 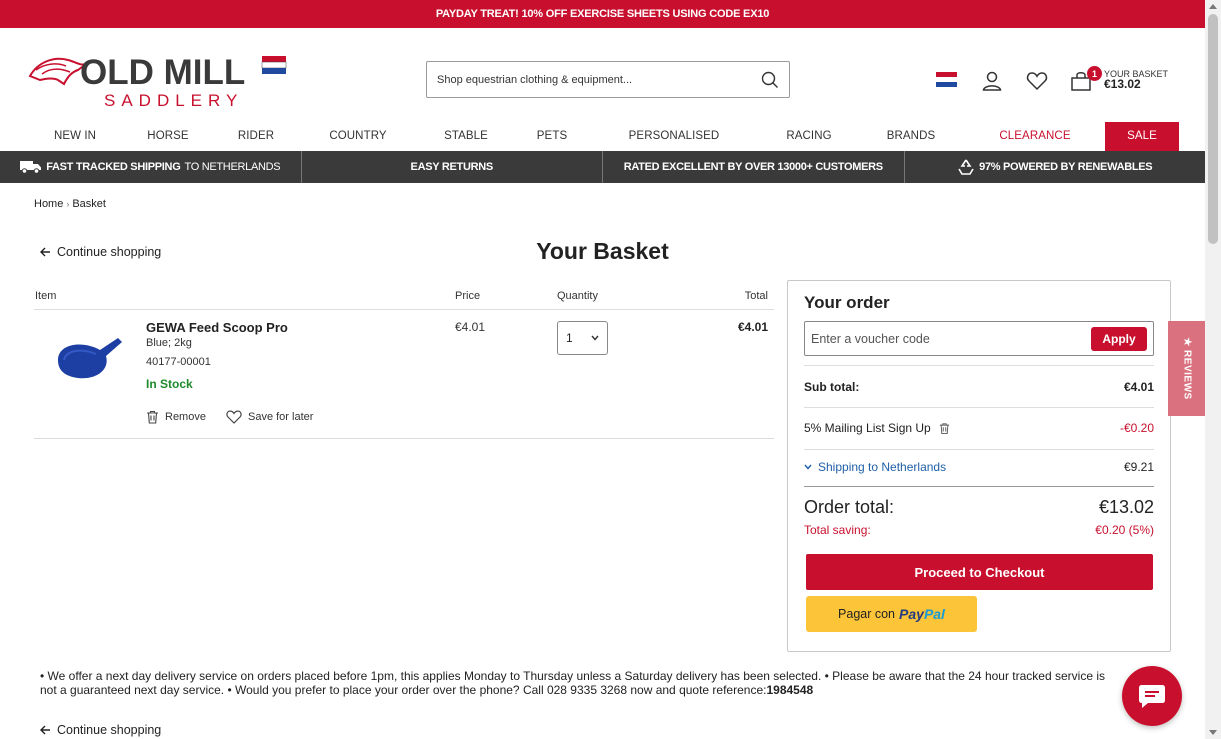 I want to click on continue-shopping-link-bottom: Continue shopping, so click(x=100, y=730).